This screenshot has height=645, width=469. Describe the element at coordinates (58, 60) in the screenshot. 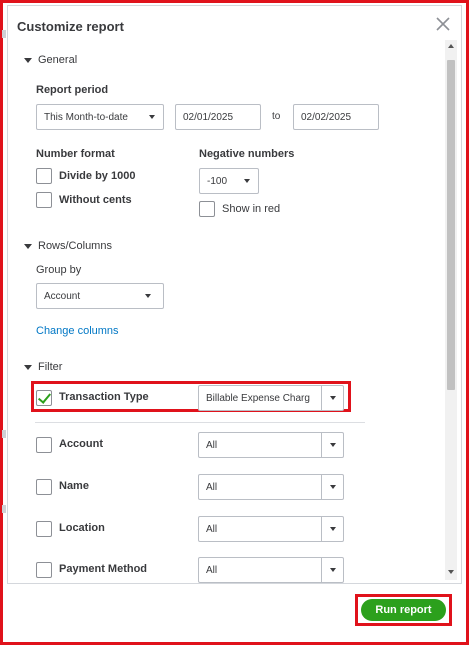

I see `section-general-label: General` at that location.